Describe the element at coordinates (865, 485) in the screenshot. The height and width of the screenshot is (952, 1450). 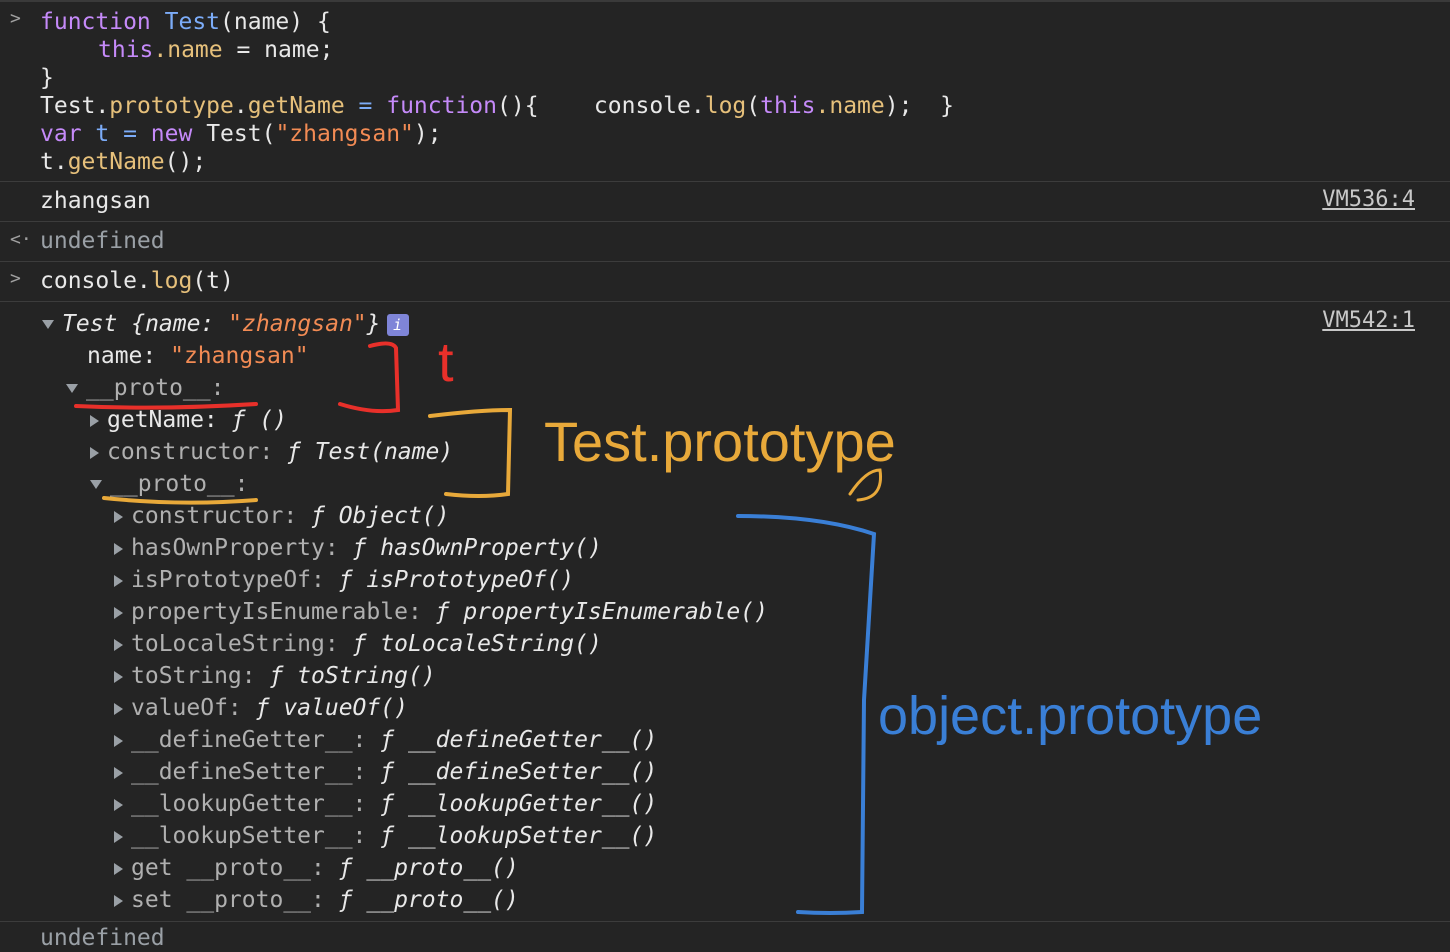
I see `orange-scribble` at that location.